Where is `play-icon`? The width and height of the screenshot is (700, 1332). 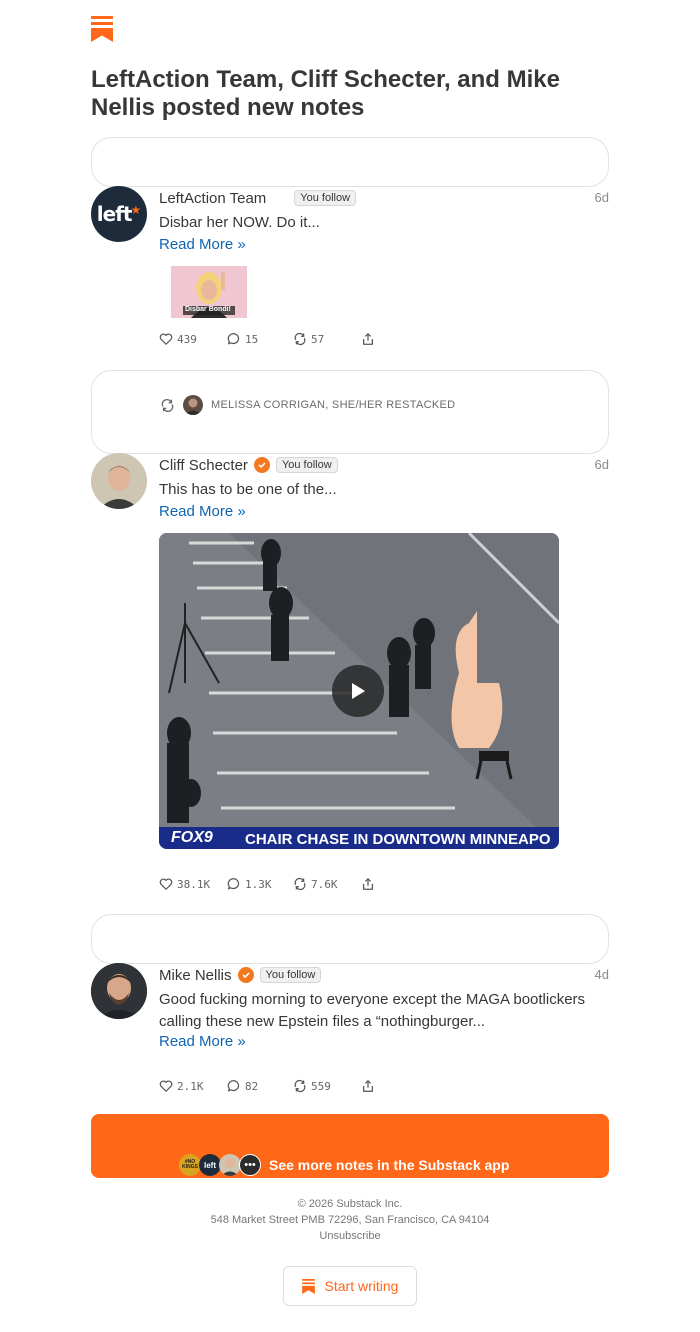 play-icon is located at coordinates (358, 691).